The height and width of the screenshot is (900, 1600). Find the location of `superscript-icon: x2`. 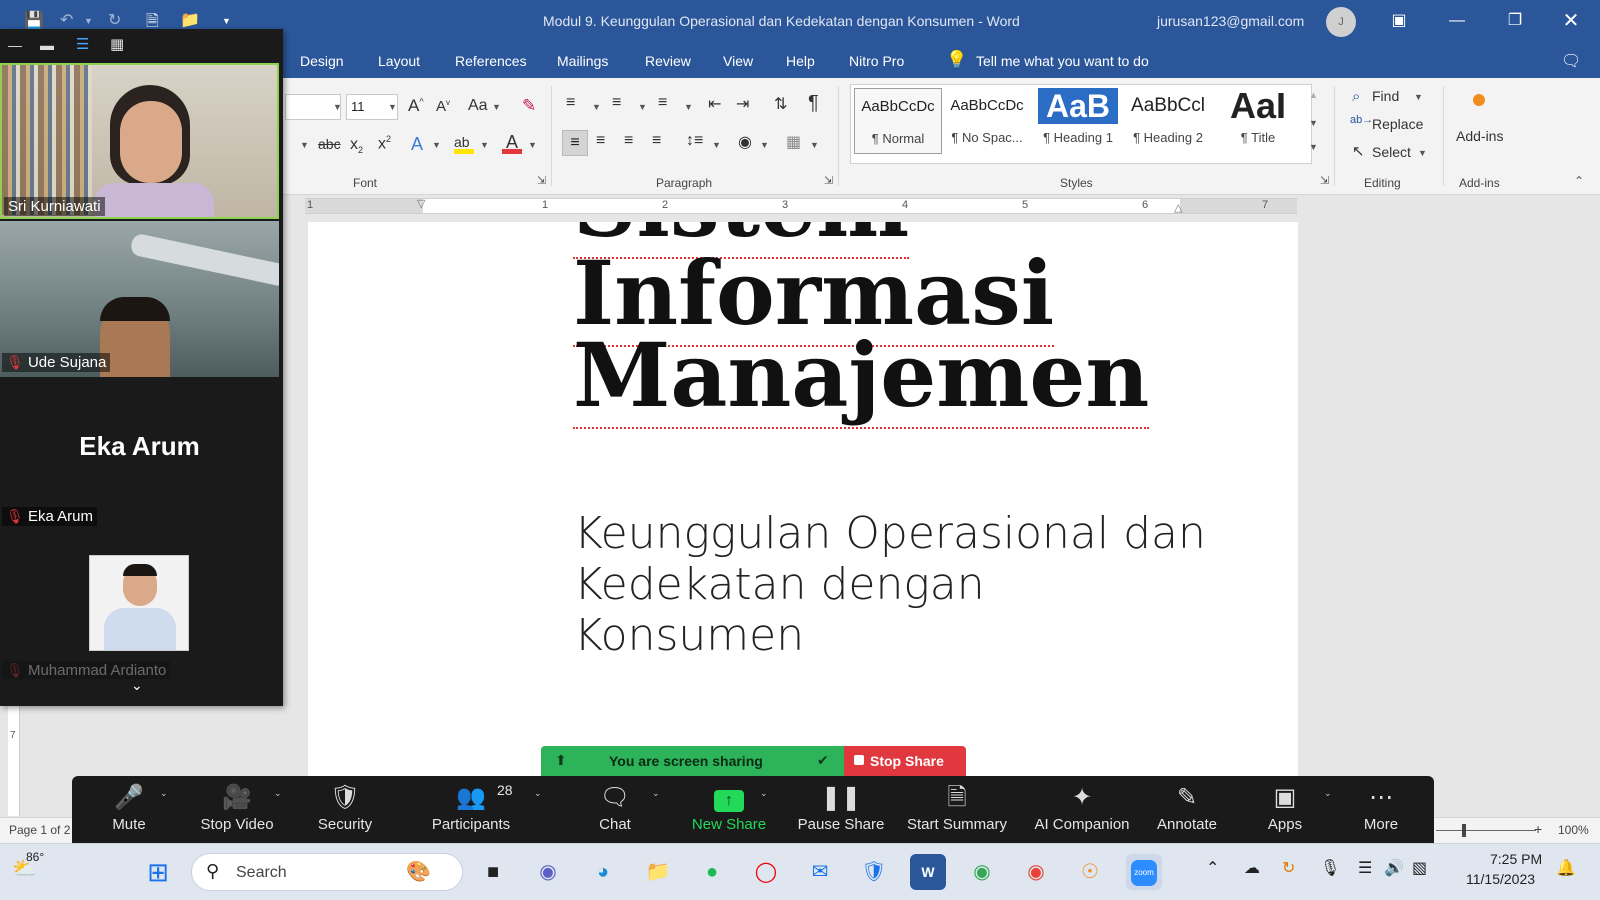

superscript-icon: x2 is located at coordinates (384, 143).